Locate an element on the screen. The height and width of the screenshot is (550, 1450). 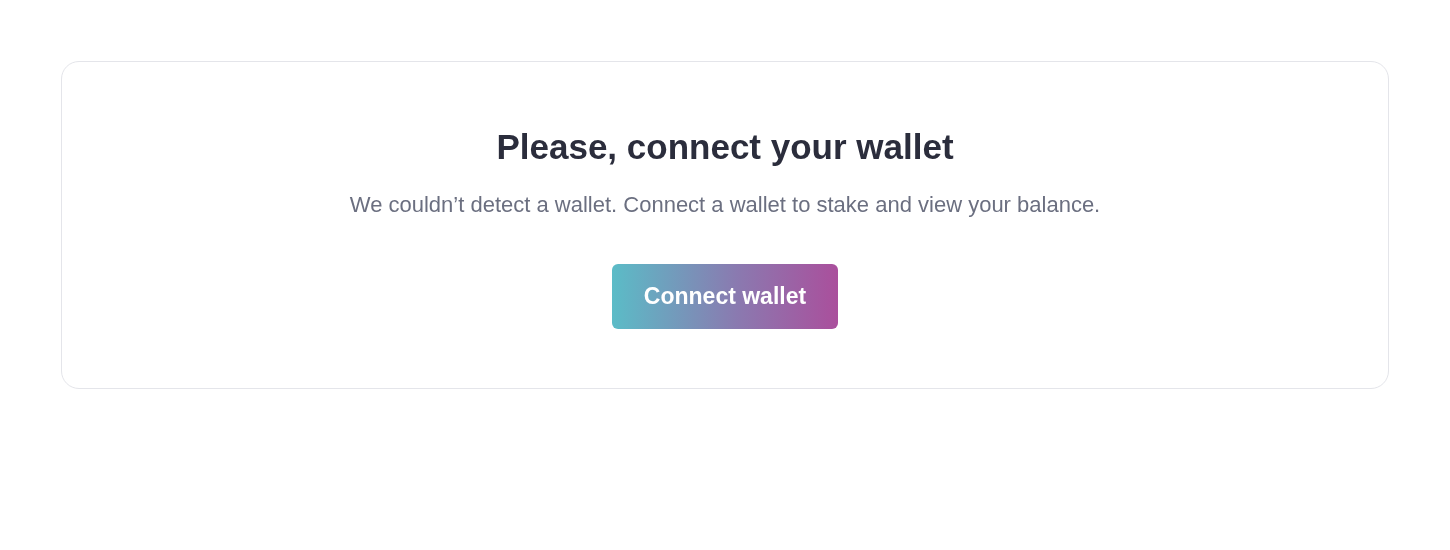
connect-wallet-button: Connect wallet is located at coordinates (725, 296).